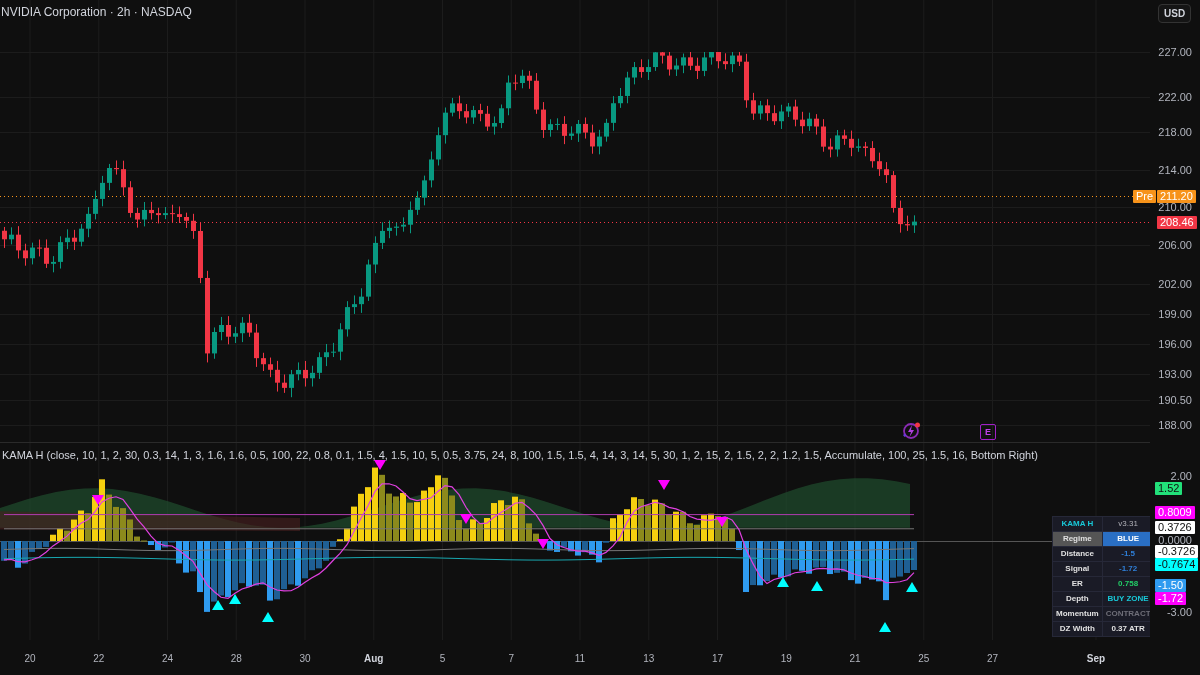 The height and width of the screenshot is (675, 1200). I want to click on date-label: 22, so click(99, 658).